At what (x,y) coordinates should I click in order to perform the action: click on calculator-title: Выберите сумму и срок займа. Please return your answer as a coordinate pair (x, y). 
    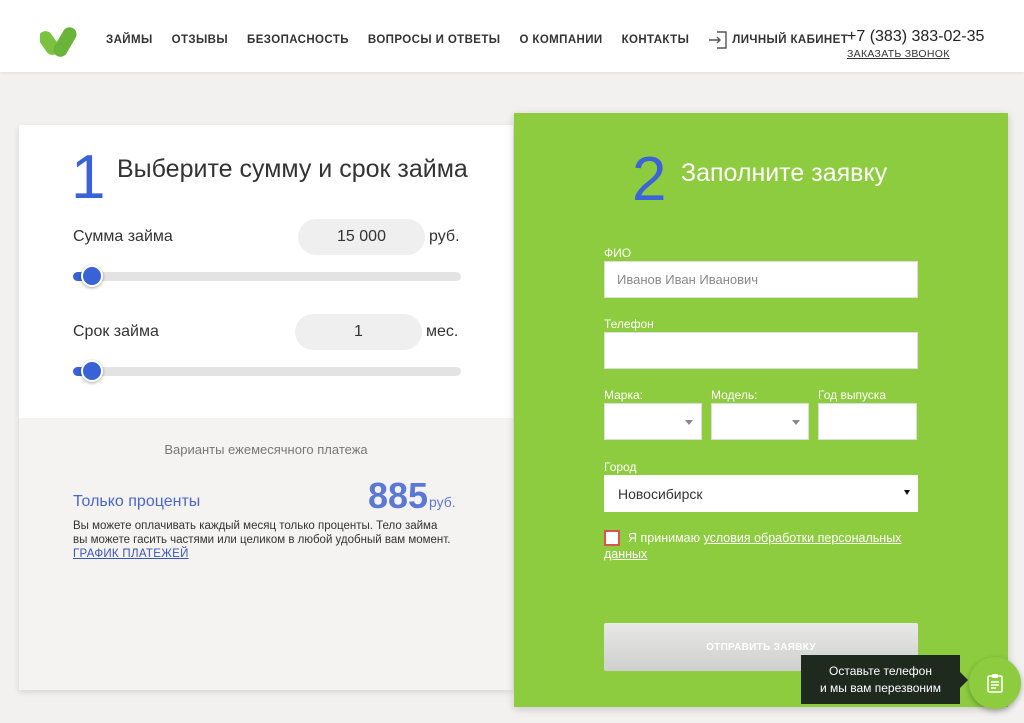
    Looking at the image, I should click on (292, 169).